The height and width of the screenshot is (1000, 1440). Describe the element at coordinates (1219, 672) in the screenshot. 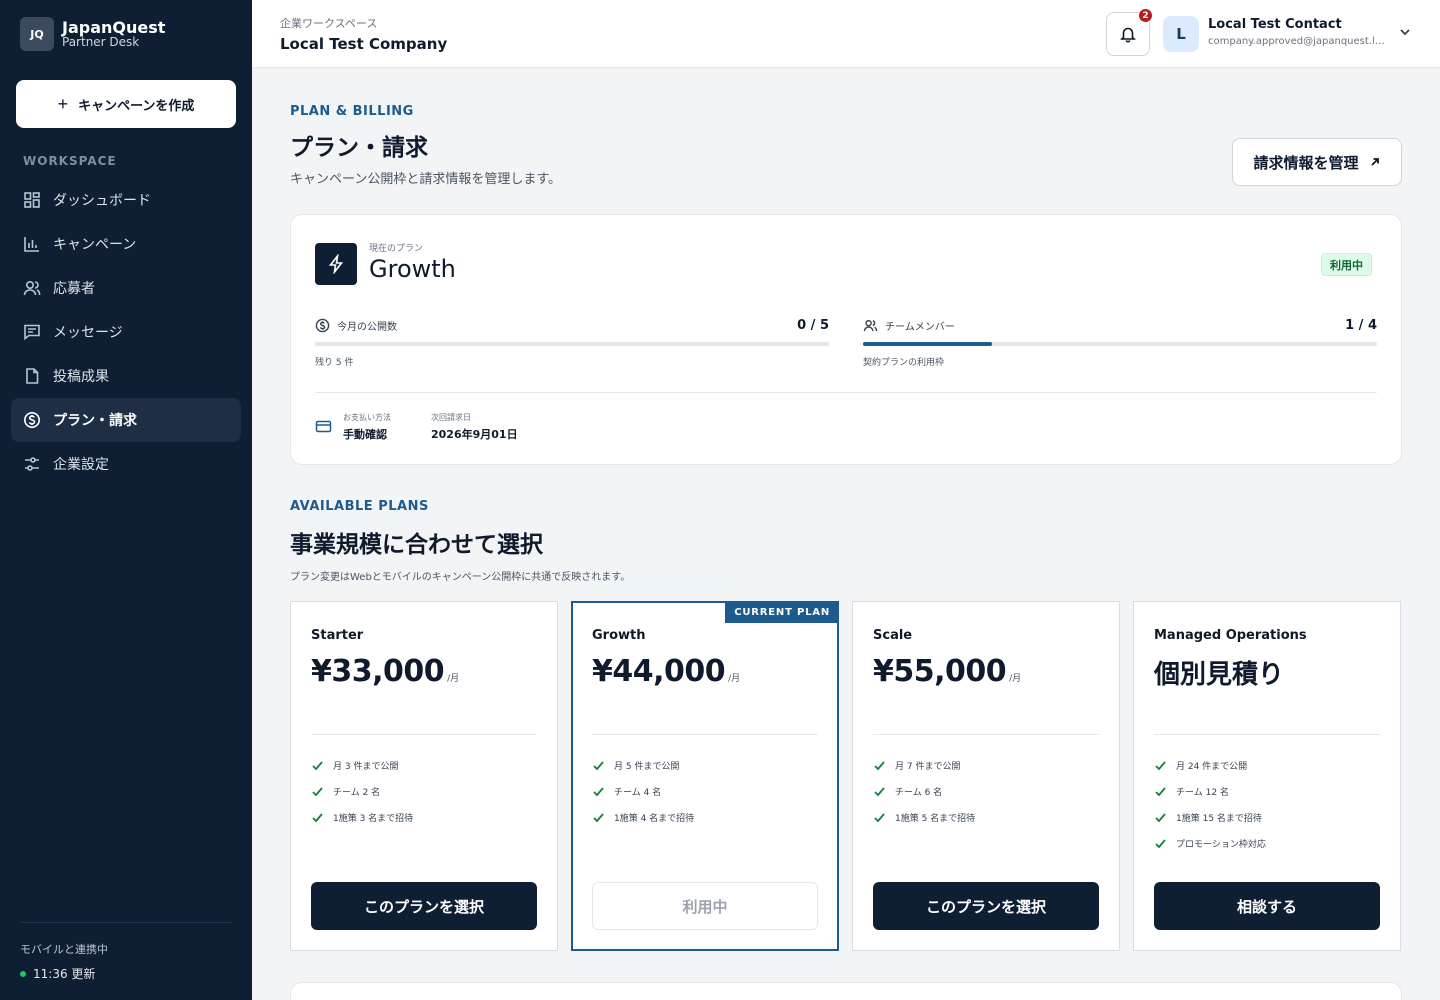

I see `plan-price: 個別見積り` at that location.